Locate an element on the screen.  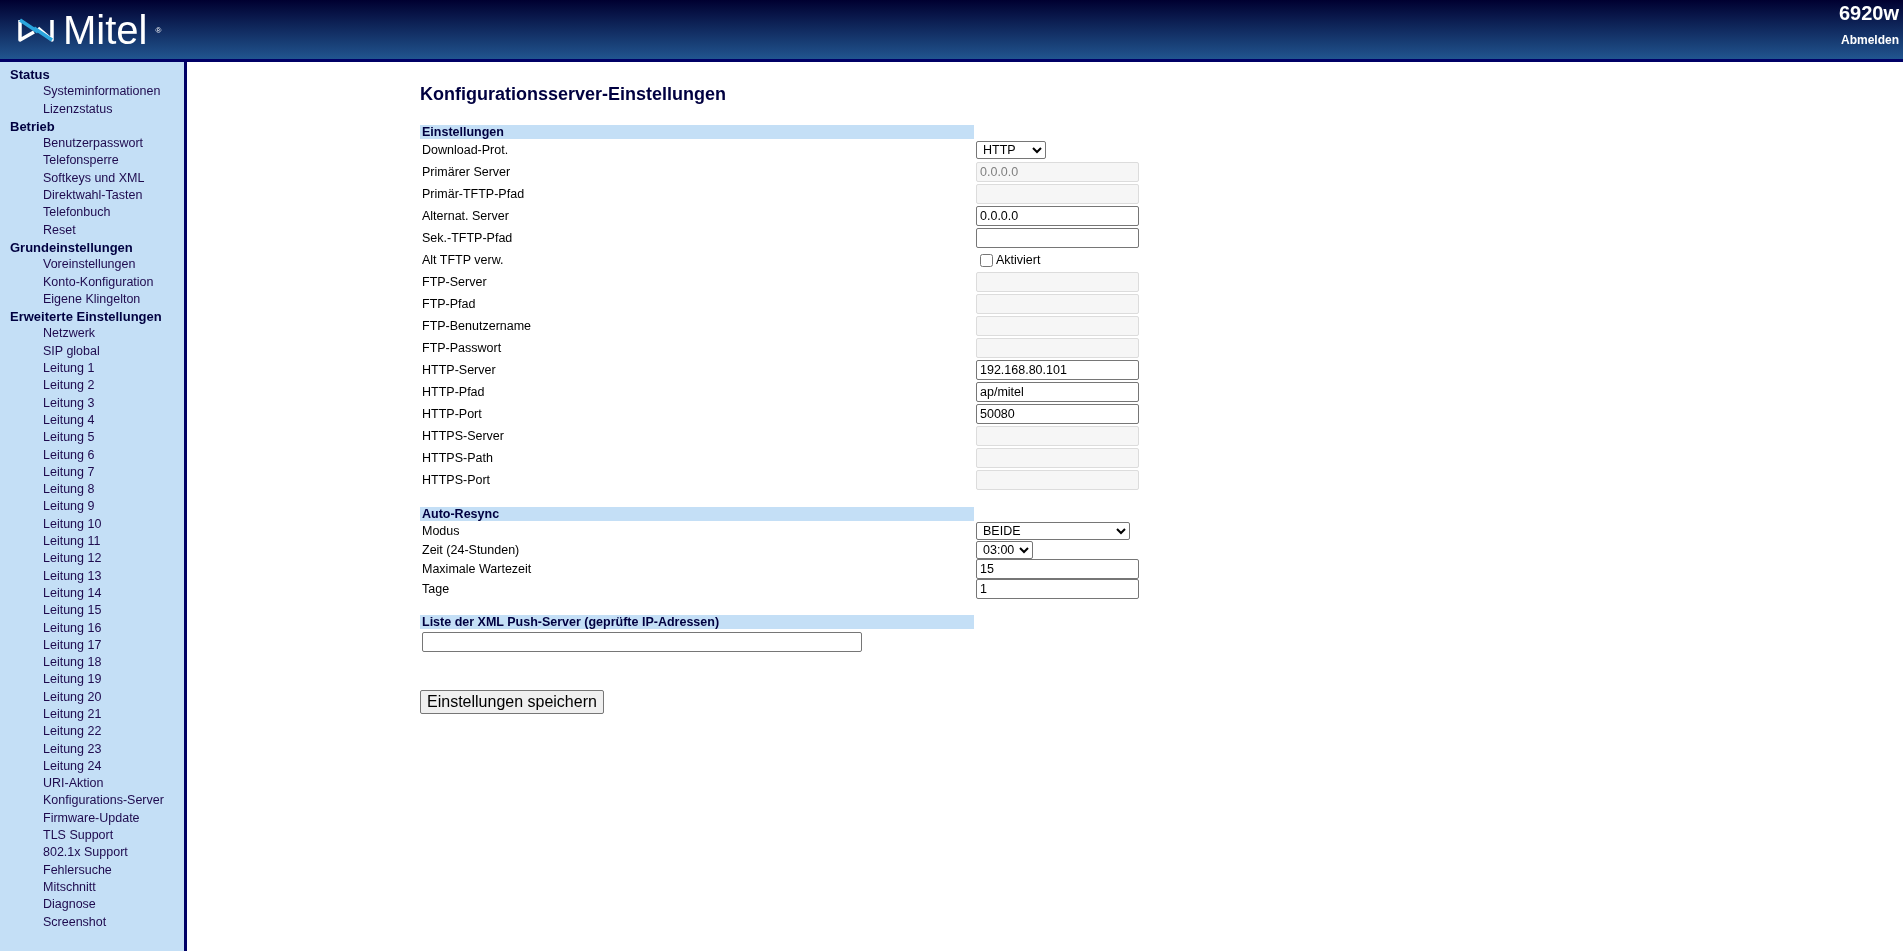
field-label: Alternat. Server is located at coordinates (465, 216).